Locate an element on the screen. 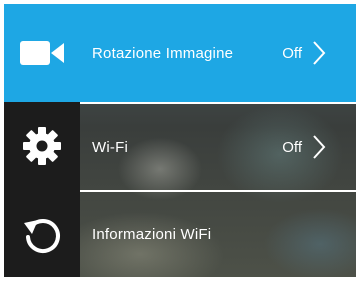 This screenshot has width=360, height=281. back-arrow-icon is located at coordinates (42, 235).